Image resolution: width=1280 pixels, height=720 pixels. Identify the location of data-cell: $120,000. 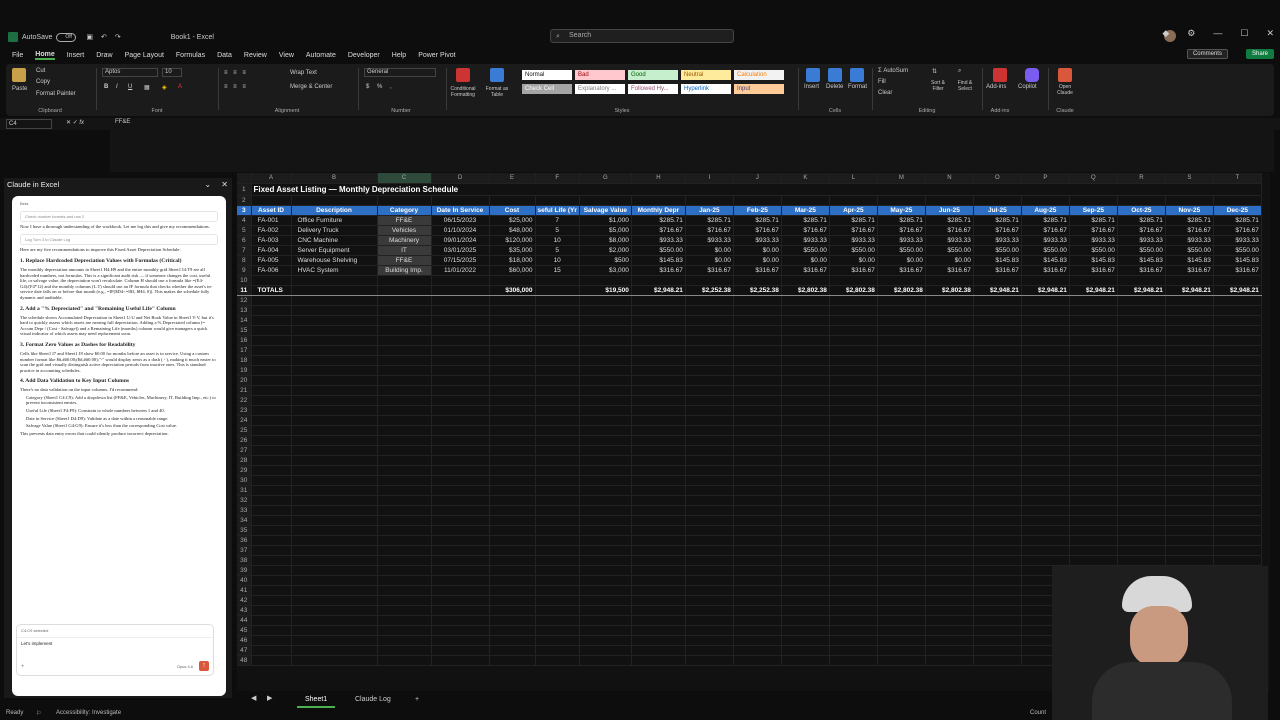
(512, 240).